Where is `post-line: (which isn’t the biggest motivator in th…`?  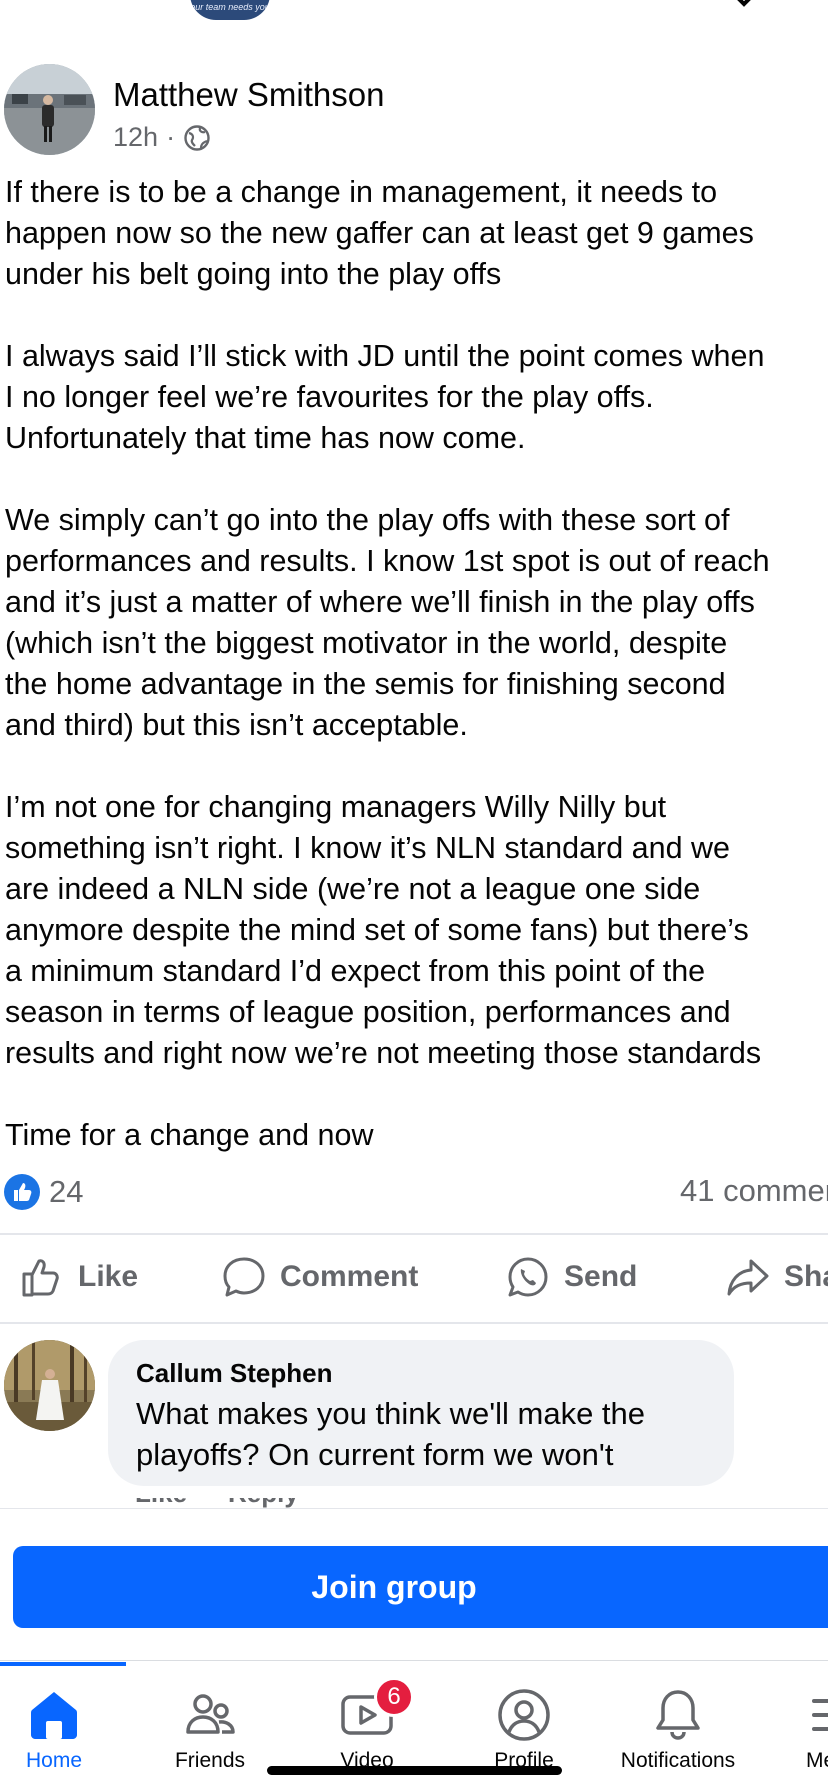
post-line: (which isn’t the biggest motivator in th… is located at coordinates (366, 643).